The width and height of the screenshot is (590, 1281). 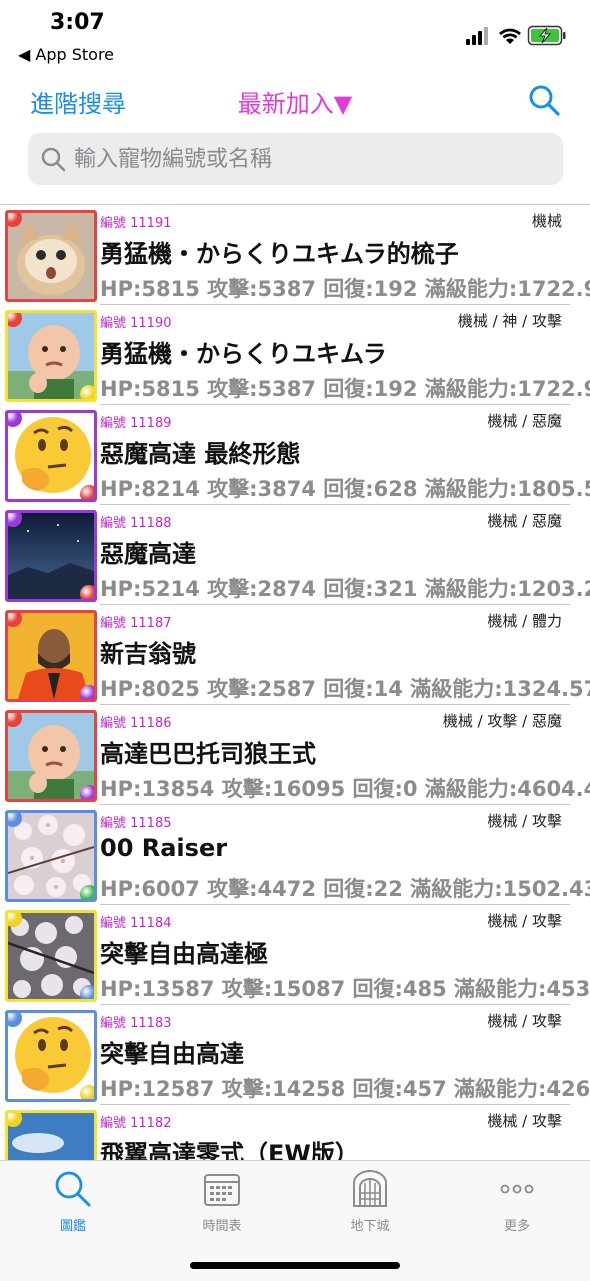 What do you see at coordinates (136, 1123) in the screenshot?
I see `pet-number: 編號 11182` at bounding box center [136, 1123].